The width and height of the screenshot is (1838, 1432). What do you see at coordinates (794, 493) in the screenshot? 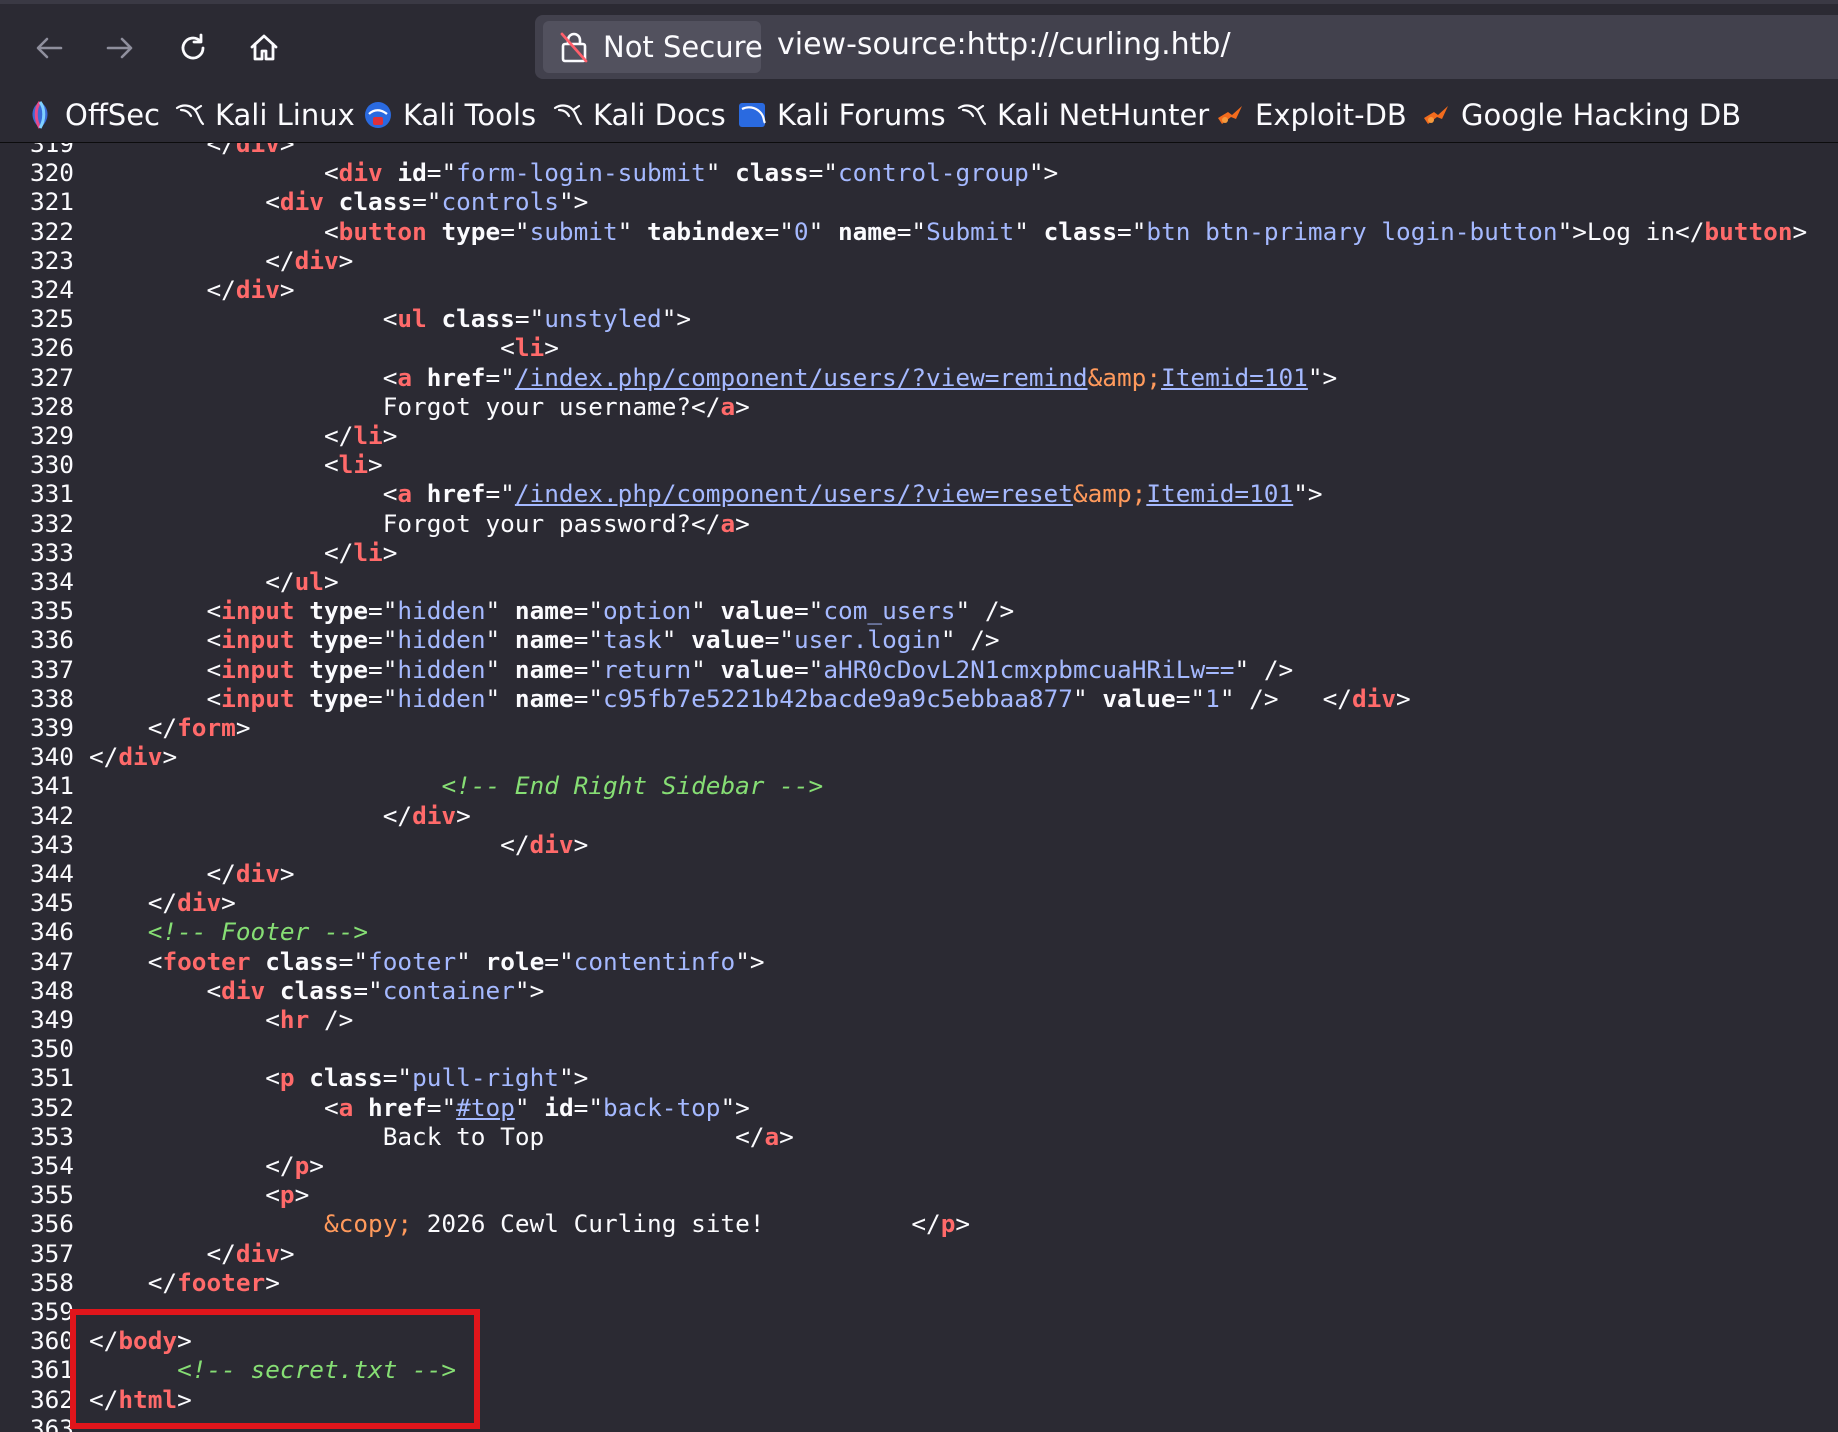
I see `source-link: /index.php/component/users/?view=reset` at bounding box center [794, 493].